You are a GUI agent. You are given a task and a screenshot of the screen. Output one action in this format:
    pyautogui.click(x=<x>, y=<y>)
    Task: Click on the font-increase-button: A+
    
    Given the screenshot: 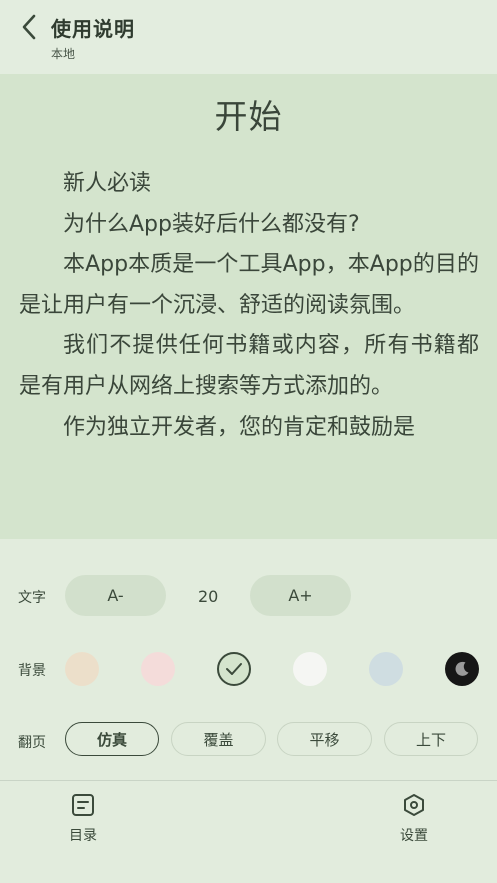 What is the action you would take?
    pyautogui.click(x=300, y=595)
    